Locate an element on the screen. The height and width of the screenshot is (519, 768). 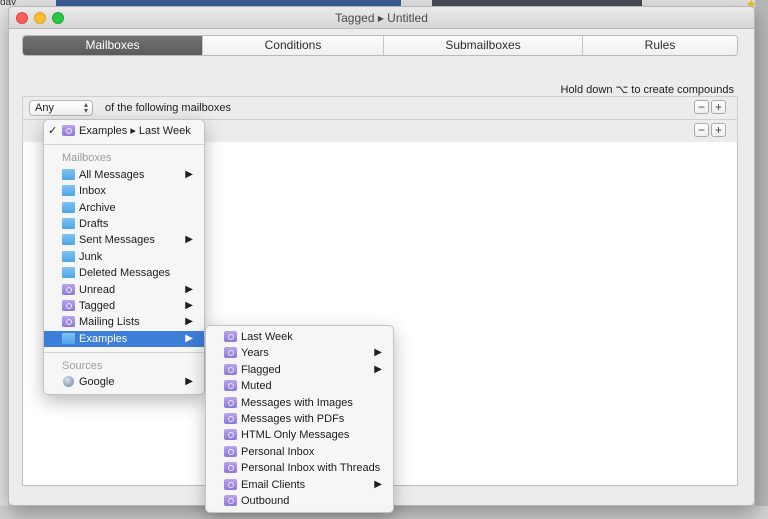
submenu-item-messages-with-pdfs: Messages with PDFs is located at coordinates (299, 419).